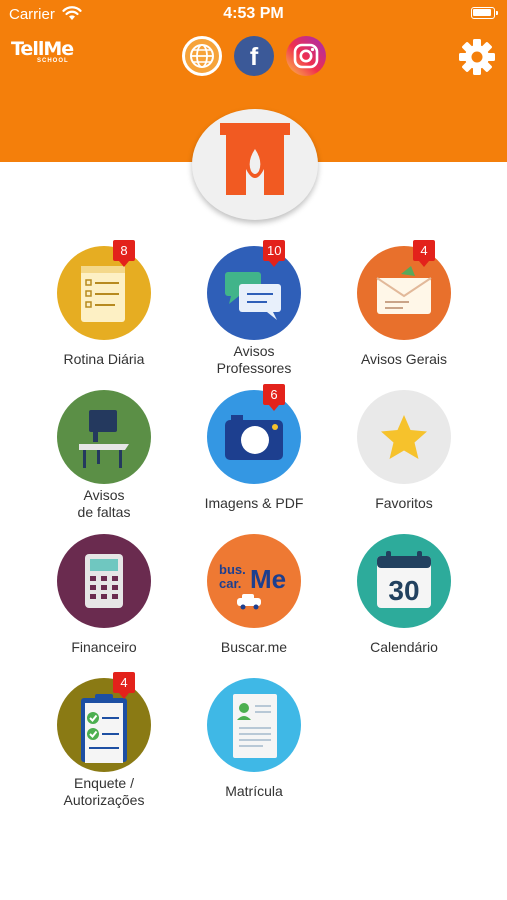  I want to click on tile-label: Favoritos, so click(404, 503).